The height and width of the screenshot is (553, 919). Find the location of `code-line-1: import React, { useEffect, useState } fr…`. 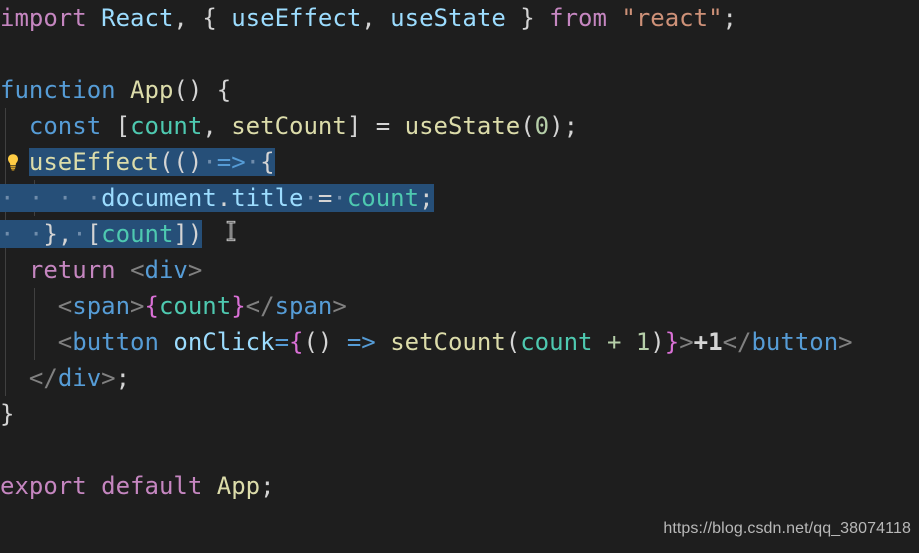

code-line-1: import React, { useEffect, useState } fr… is located at coordinates (459, 18).